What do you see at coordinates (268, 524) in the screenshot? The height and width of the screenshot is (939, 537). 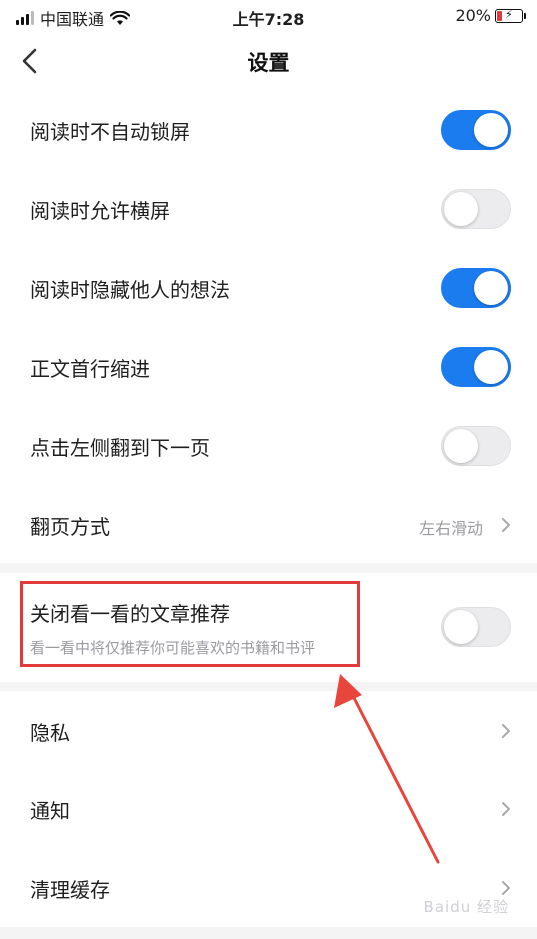 I see `setting-row-page-turn-mode: 翻页方式 左右滑动` at bounding box center [268, 524].